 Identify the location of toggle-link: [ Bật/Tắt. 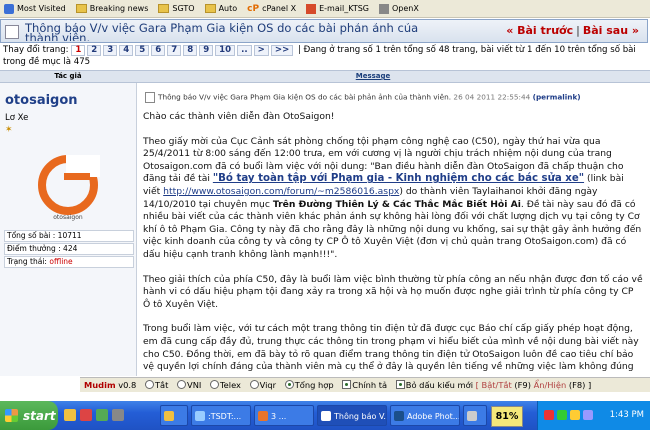
(494, 385).